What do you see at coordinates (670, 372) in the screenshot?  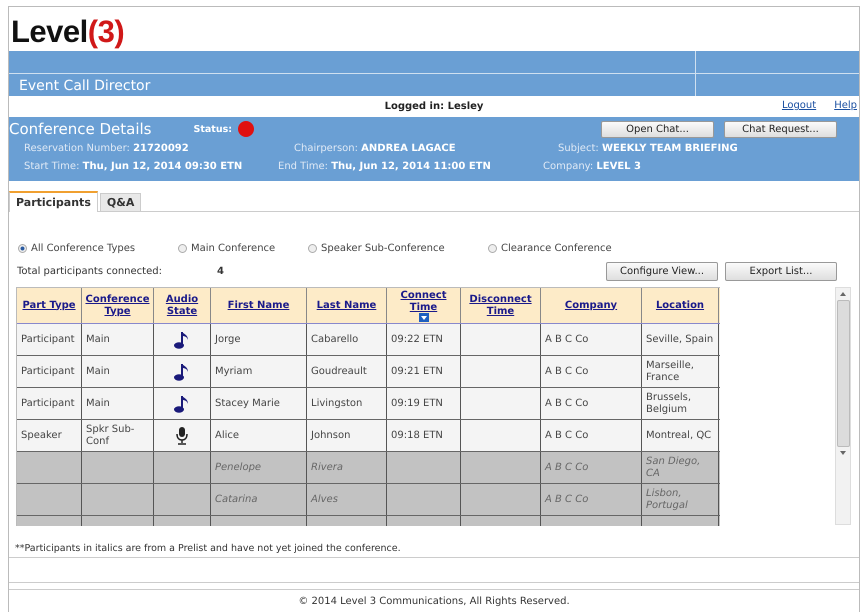 I see `table-cell-text: Marseille, France` at bounding box center [670, 372].